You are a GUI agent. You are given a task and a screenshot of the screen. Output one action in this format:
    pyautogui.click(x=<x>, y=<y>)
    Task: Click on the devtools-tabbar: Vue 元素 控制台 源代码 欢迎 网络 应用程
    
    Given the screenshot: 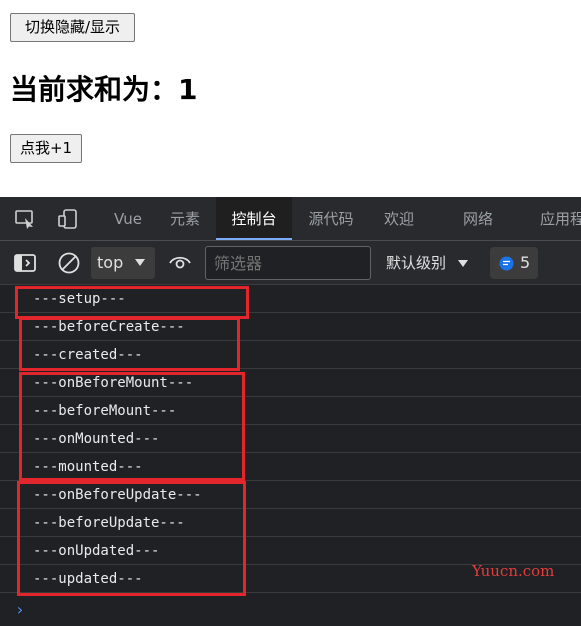 What is the action you would take?
    pyautogui.click(x=290, y=219)
    